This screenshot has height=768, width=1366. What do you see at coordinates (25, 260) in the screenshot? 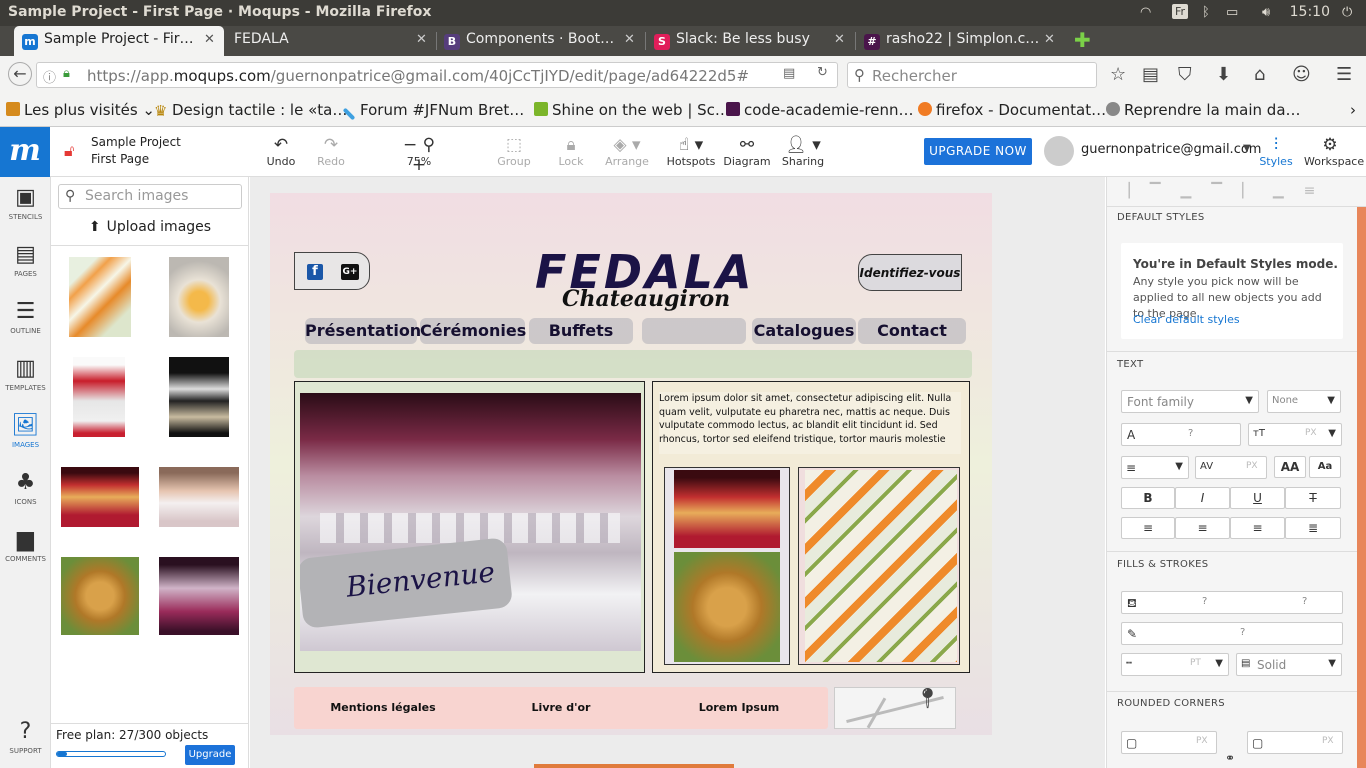
I see `rail-pages: ▤ PAGES` at bounding box center [25, 260].